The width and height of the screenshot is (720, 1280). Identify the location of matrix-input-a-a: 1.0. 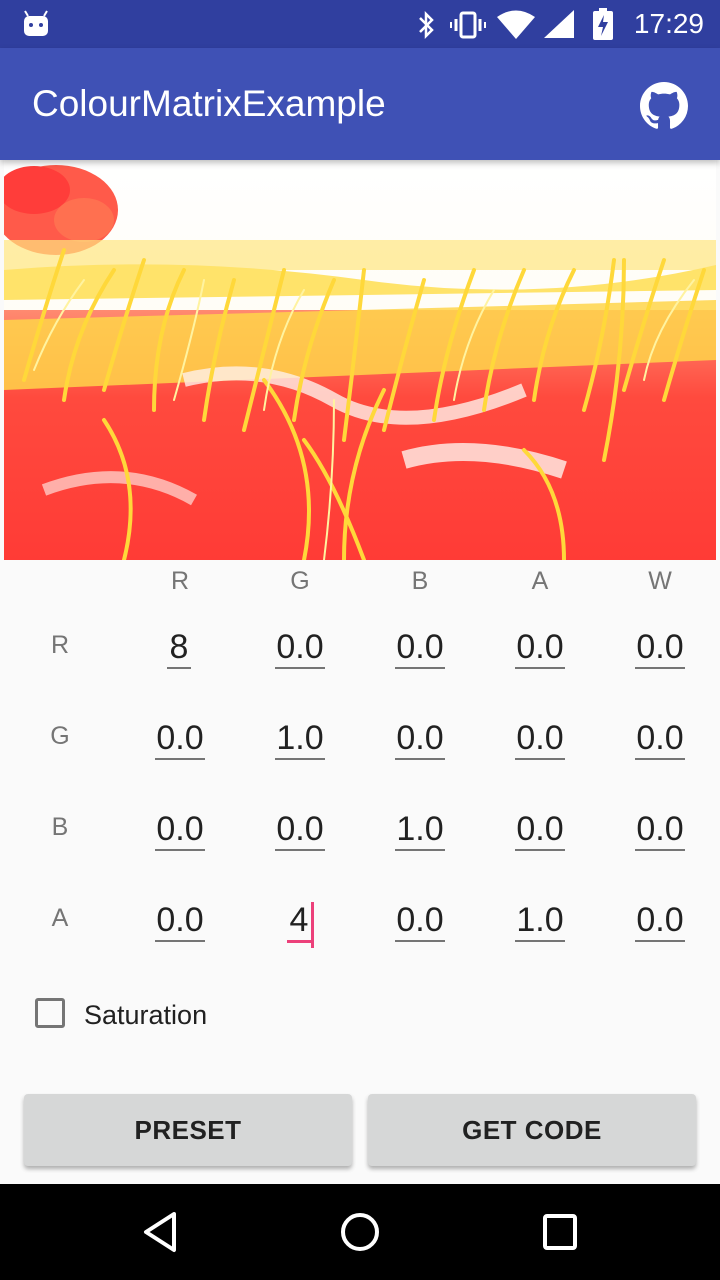
(540, 921).